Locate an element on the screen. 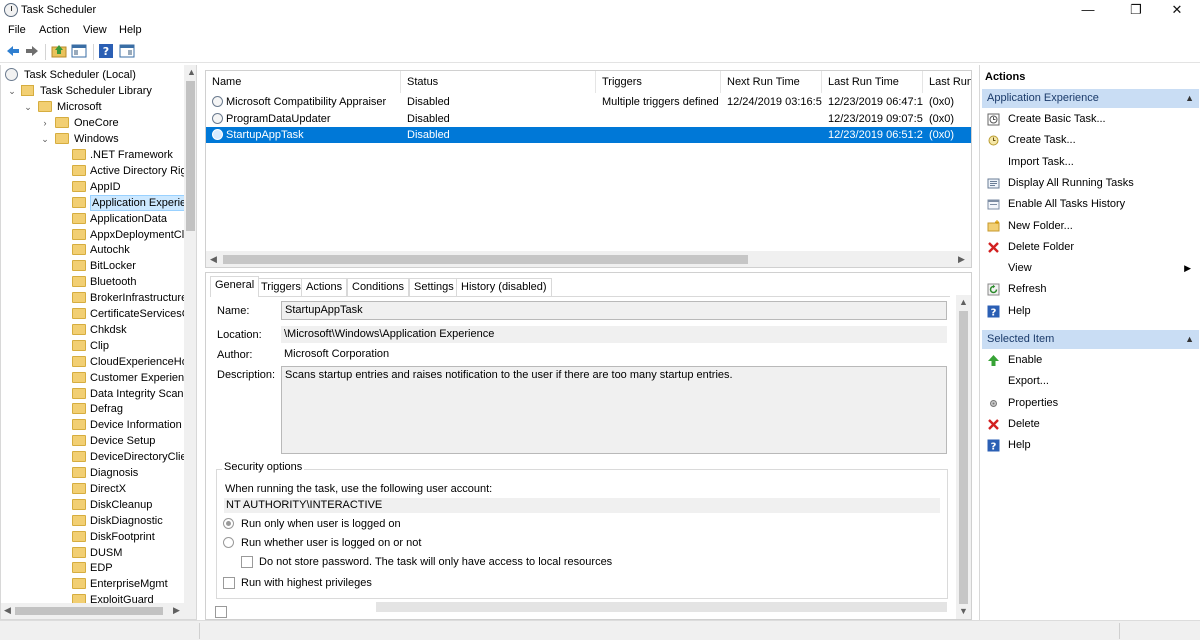  action-enable: Enable is located at coordinates (1090, 360).